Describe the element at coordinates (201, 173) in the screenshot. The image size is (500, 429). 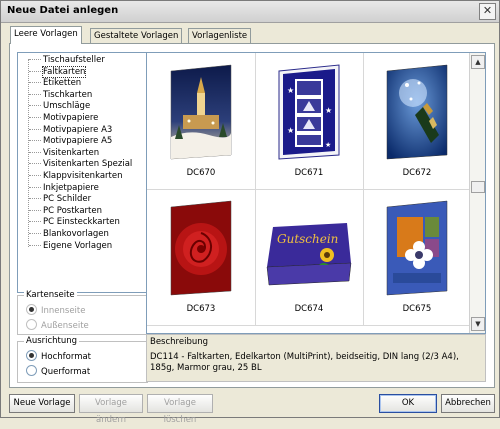
I see `template-code: DC670` at that location.